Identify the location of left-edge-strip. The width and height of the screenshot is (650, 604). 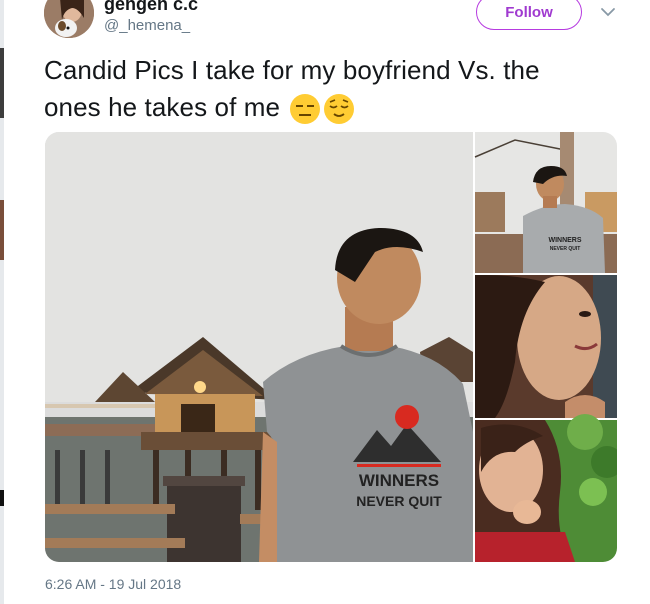
(2, 302).